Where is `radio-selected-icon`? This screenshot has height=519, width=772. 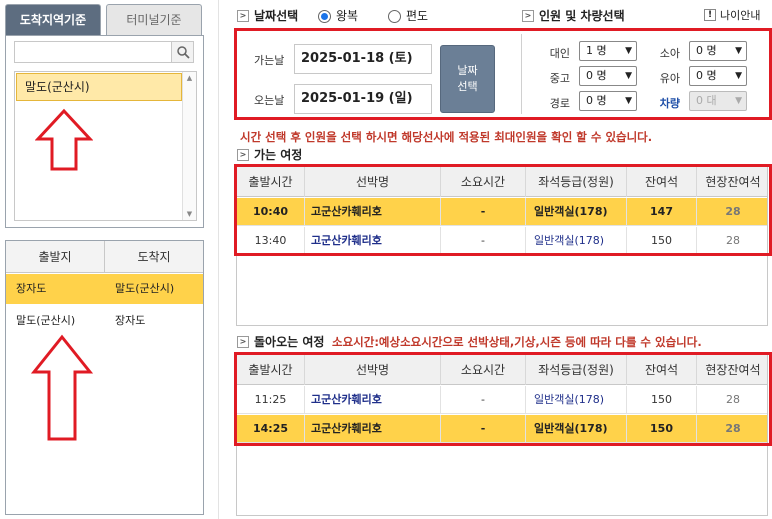
radio-selected-icon is located at coordinates (324, 16).